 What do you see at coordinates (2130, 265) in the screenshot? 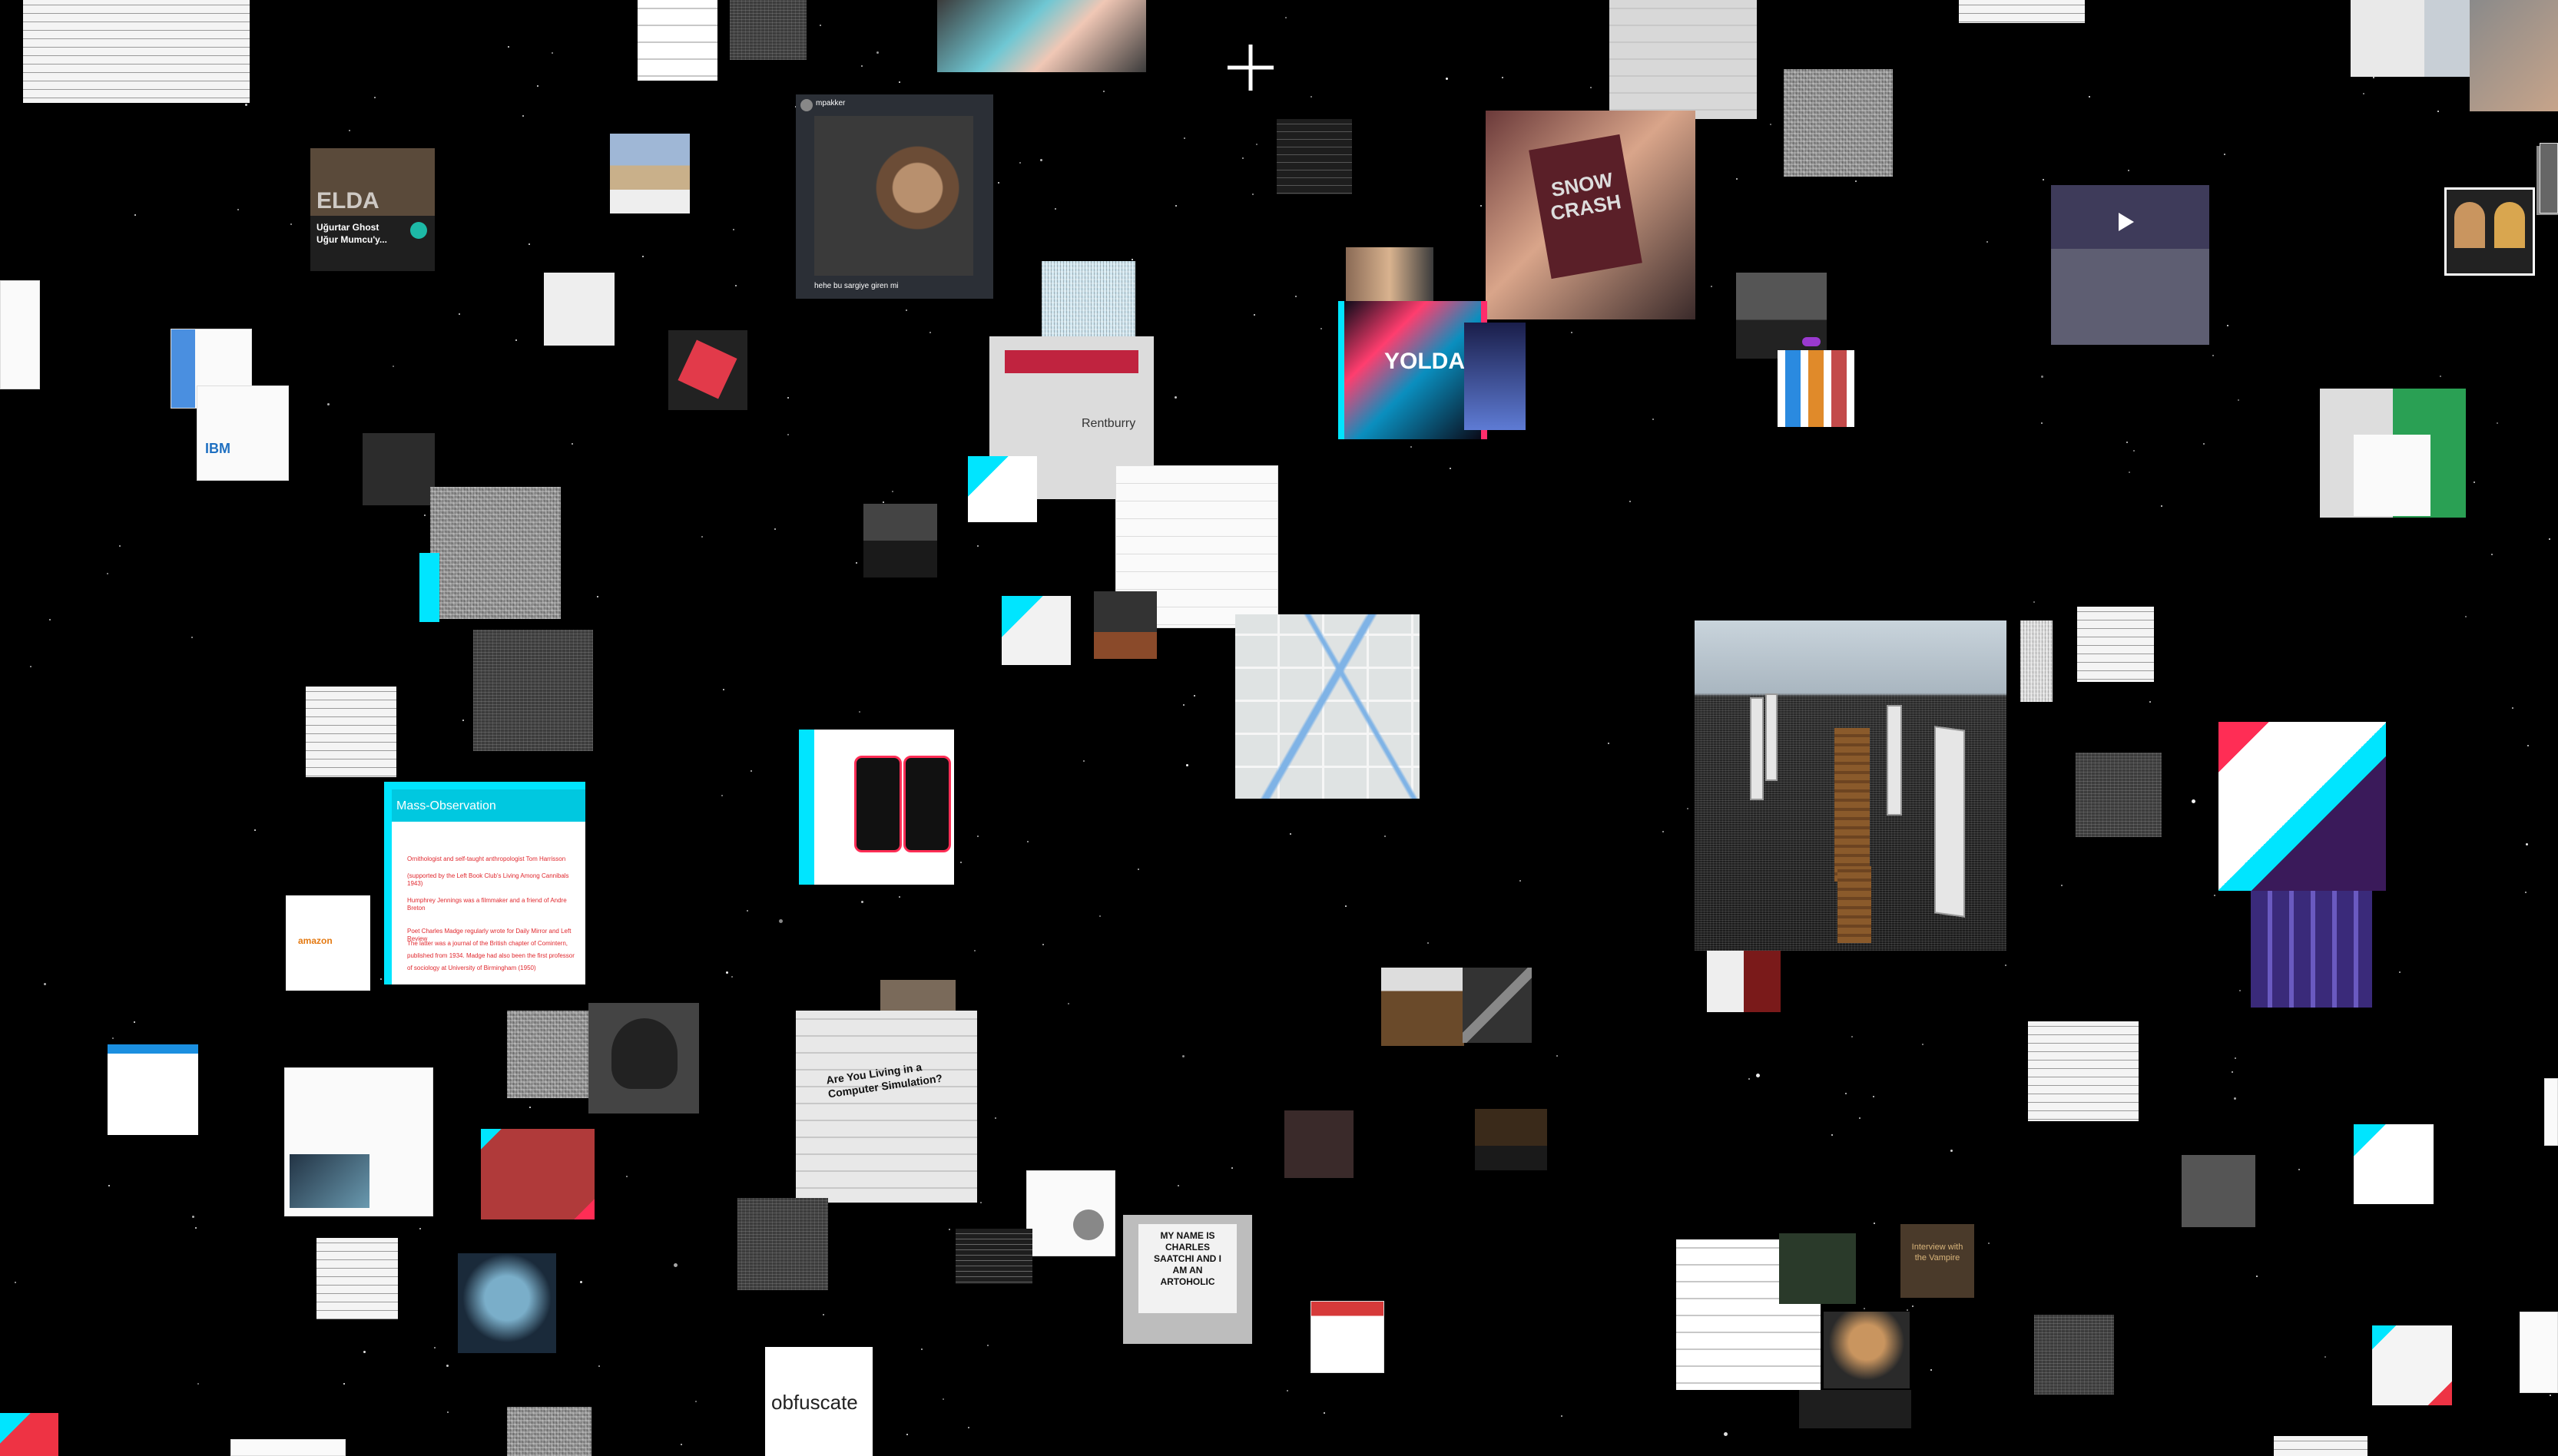
I see `thumbnail-purple-video` at bounding box center [2130, 265].